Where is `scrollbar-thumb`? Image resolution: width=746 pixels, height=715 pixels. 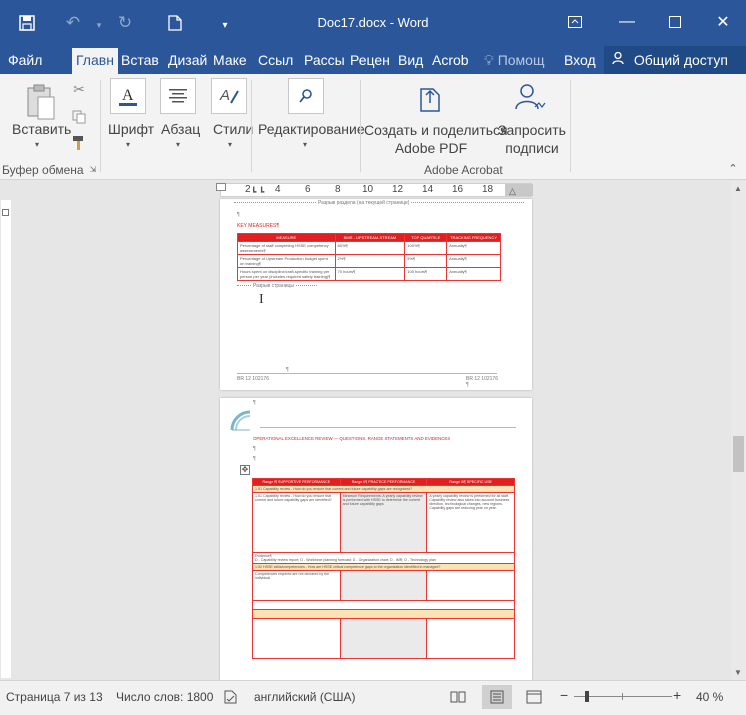 scrollbar-thumb is located at coordinates (738, 454).